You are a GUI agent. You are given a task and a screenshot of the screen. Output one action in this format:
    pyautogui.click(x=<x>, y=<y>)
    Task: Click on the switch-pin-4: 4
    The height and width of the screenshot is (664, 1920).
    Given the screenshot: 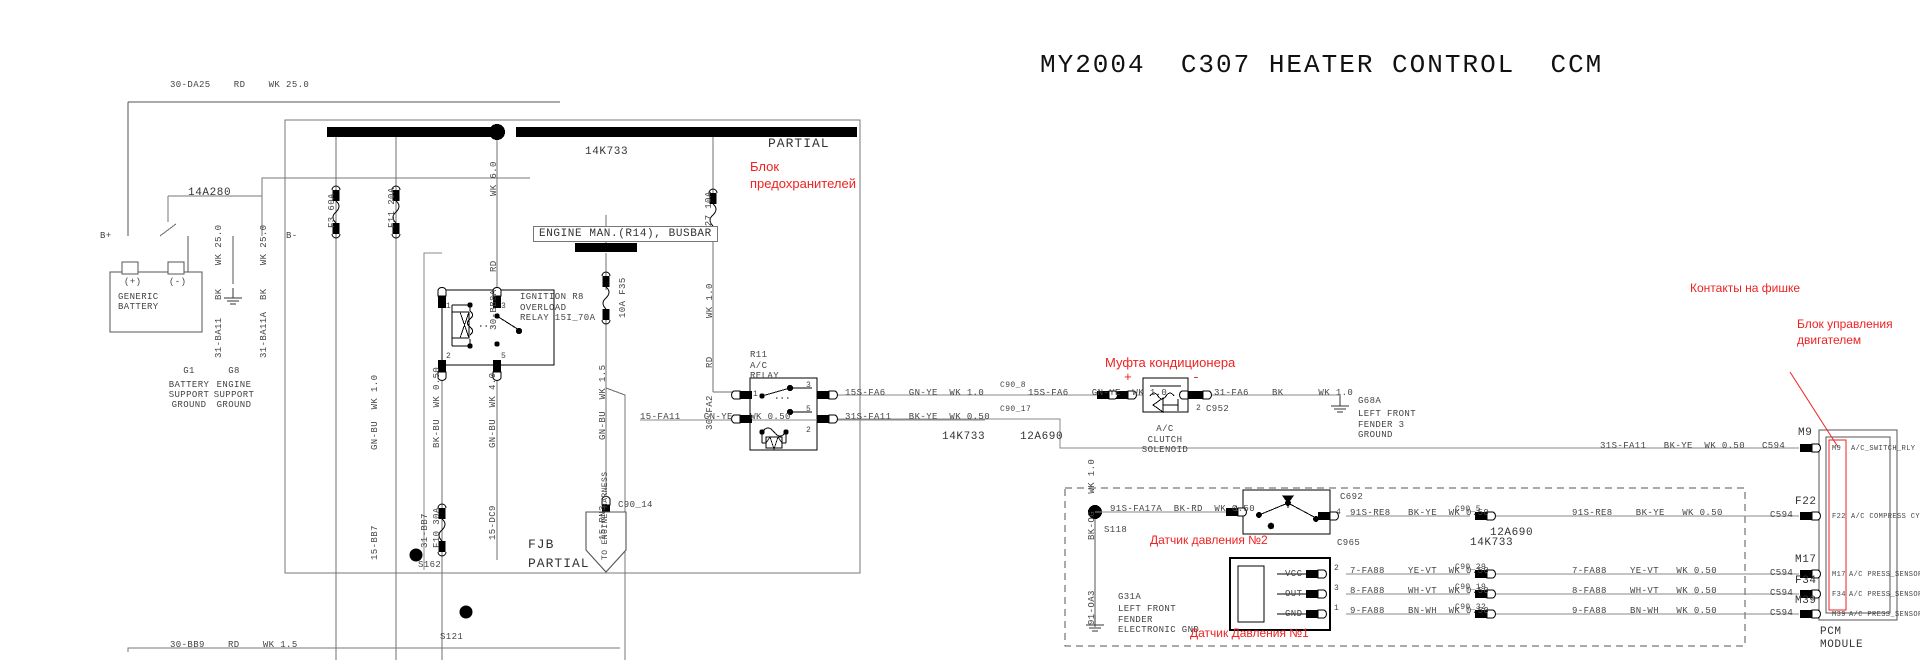 What is the action you would take?
    pyautogui.click(x=1339, y=512)
    